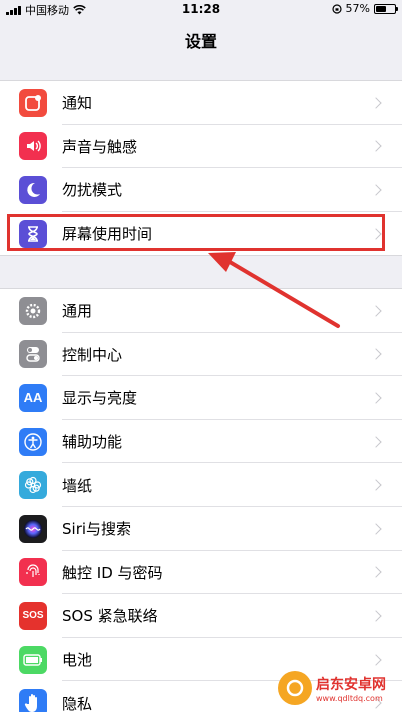  What do you see at coordinates (77, 103) in the screenshot?
I see `settings-row-label: 通知` at bounding box center [77, 103].